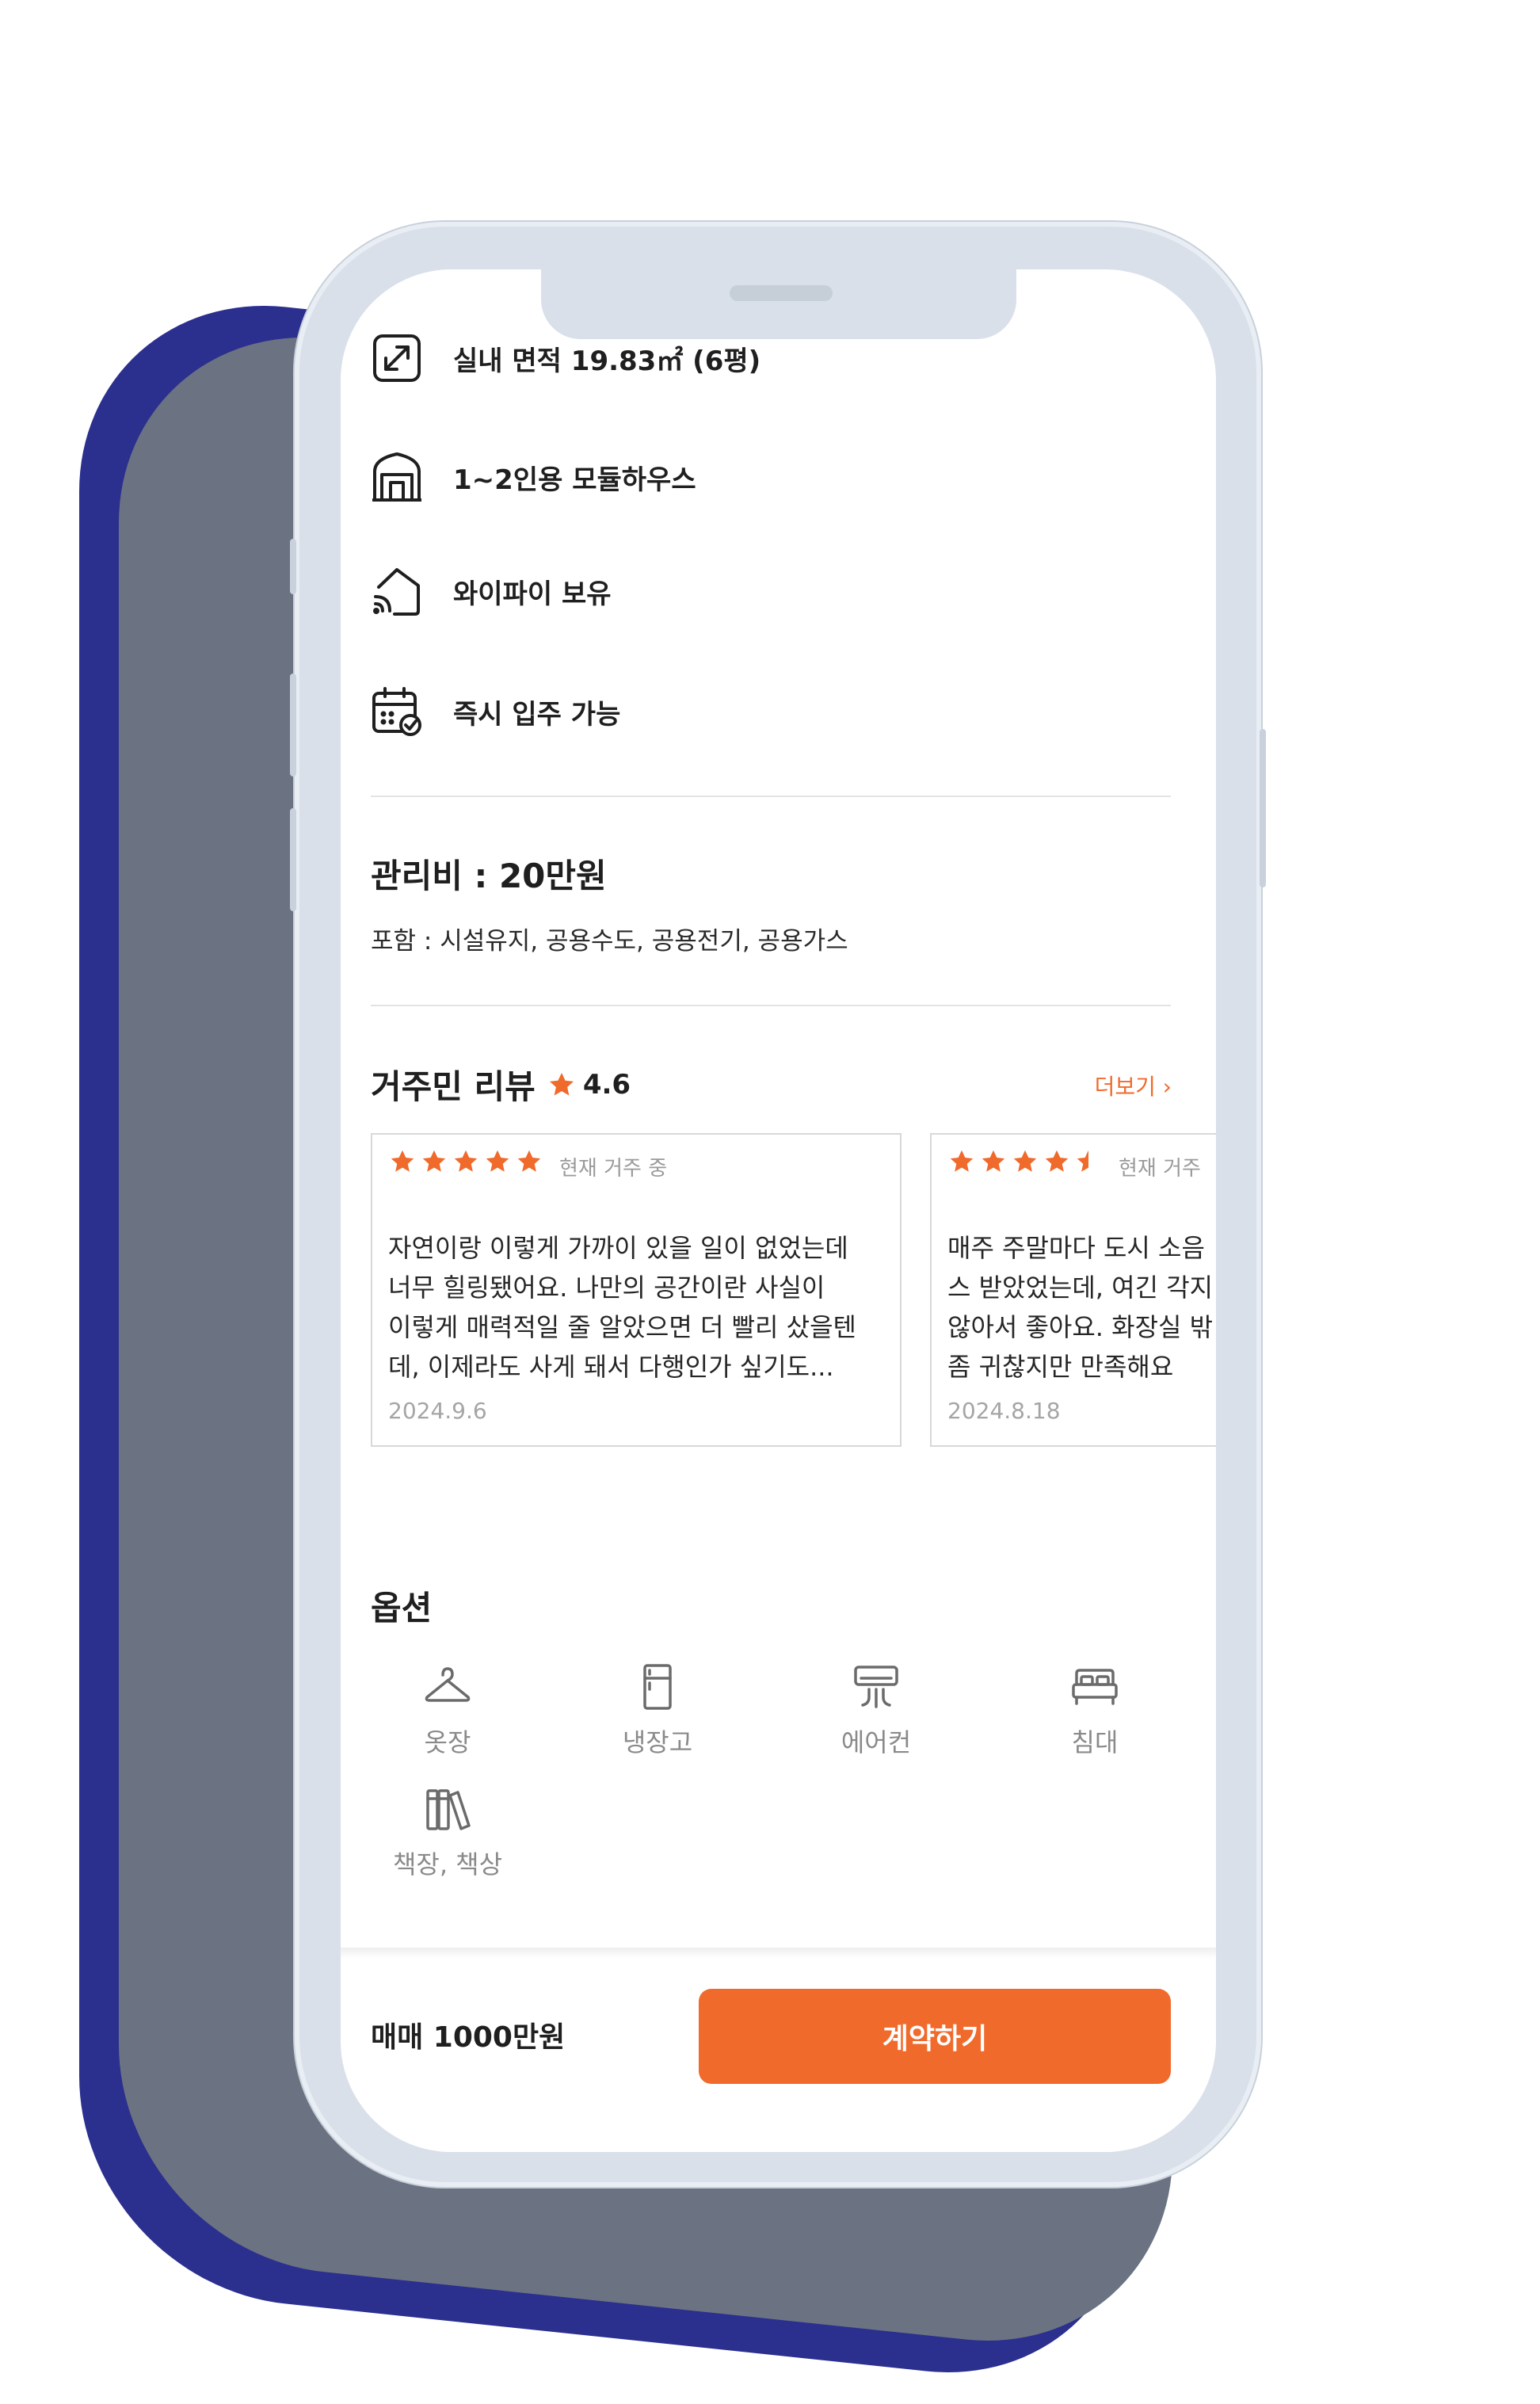  What do you see at coordinates (1095, 1687) in the screenshot?
I see `bed-icon` at bounding box center [1095, 1687].